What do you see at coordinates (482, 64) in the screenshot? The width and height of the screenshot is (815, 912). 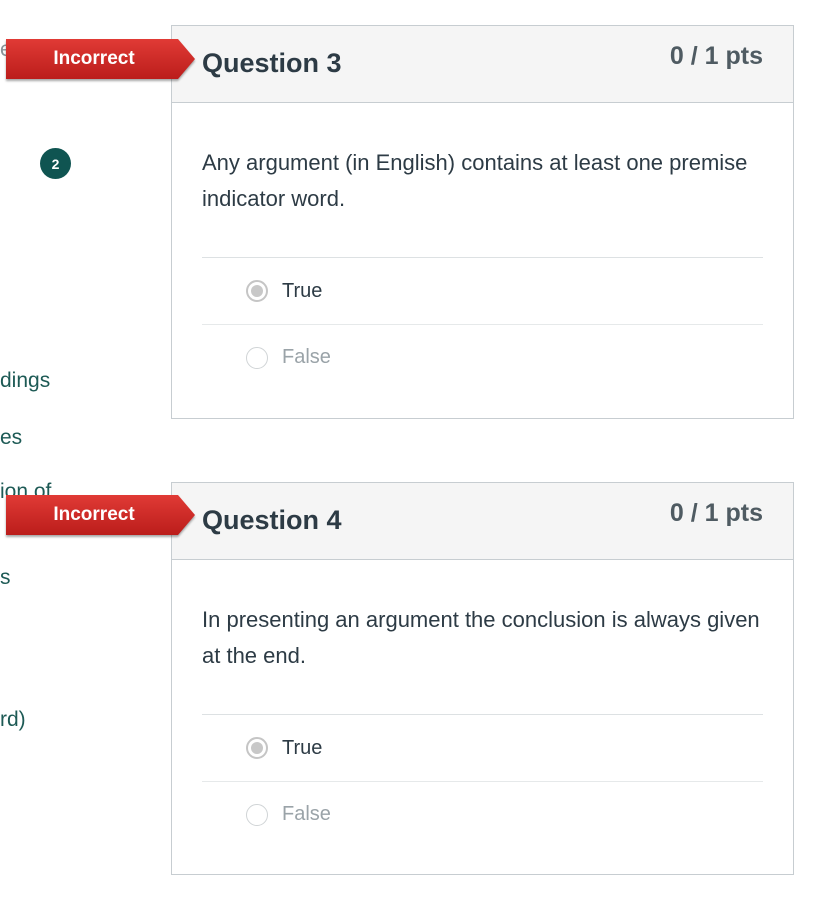 I see `question-header: Question 3 0 / 1 pts` at bounding box center [482, 64].